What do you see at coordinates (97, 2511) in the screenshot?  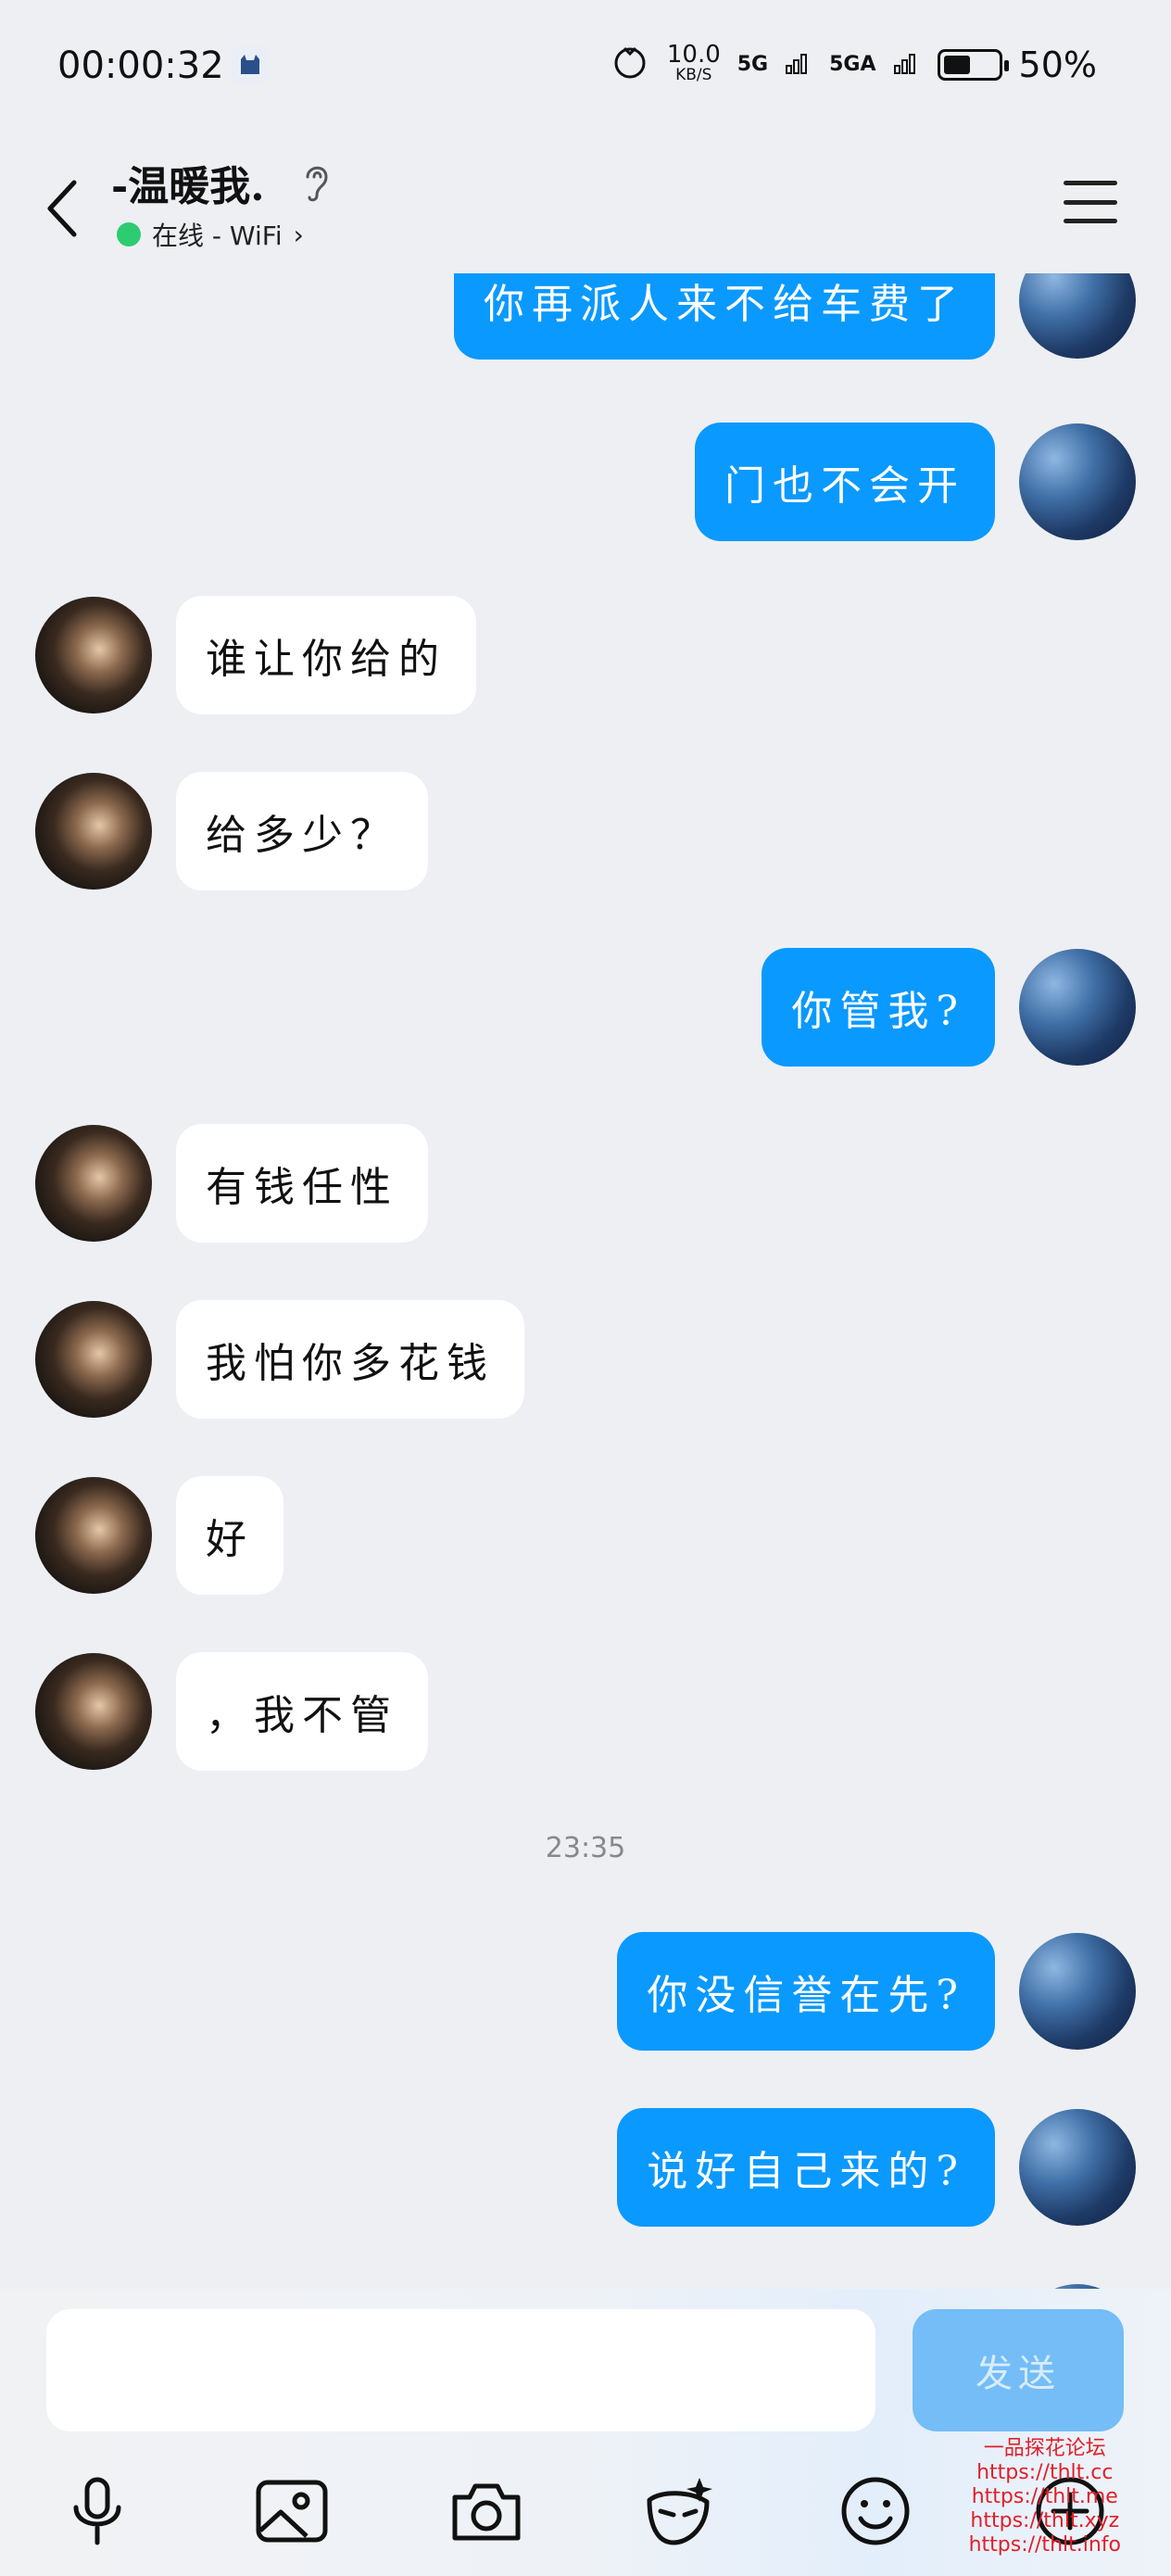 I see `microphone-icon` at bounding box center [97, 2511].